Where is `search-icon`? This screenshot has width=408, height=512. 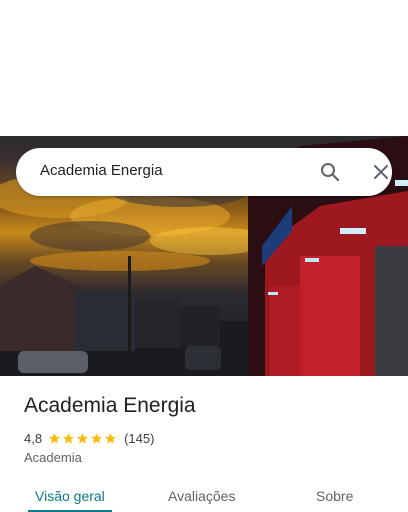 search-icon is located at coordinates (330, 172).